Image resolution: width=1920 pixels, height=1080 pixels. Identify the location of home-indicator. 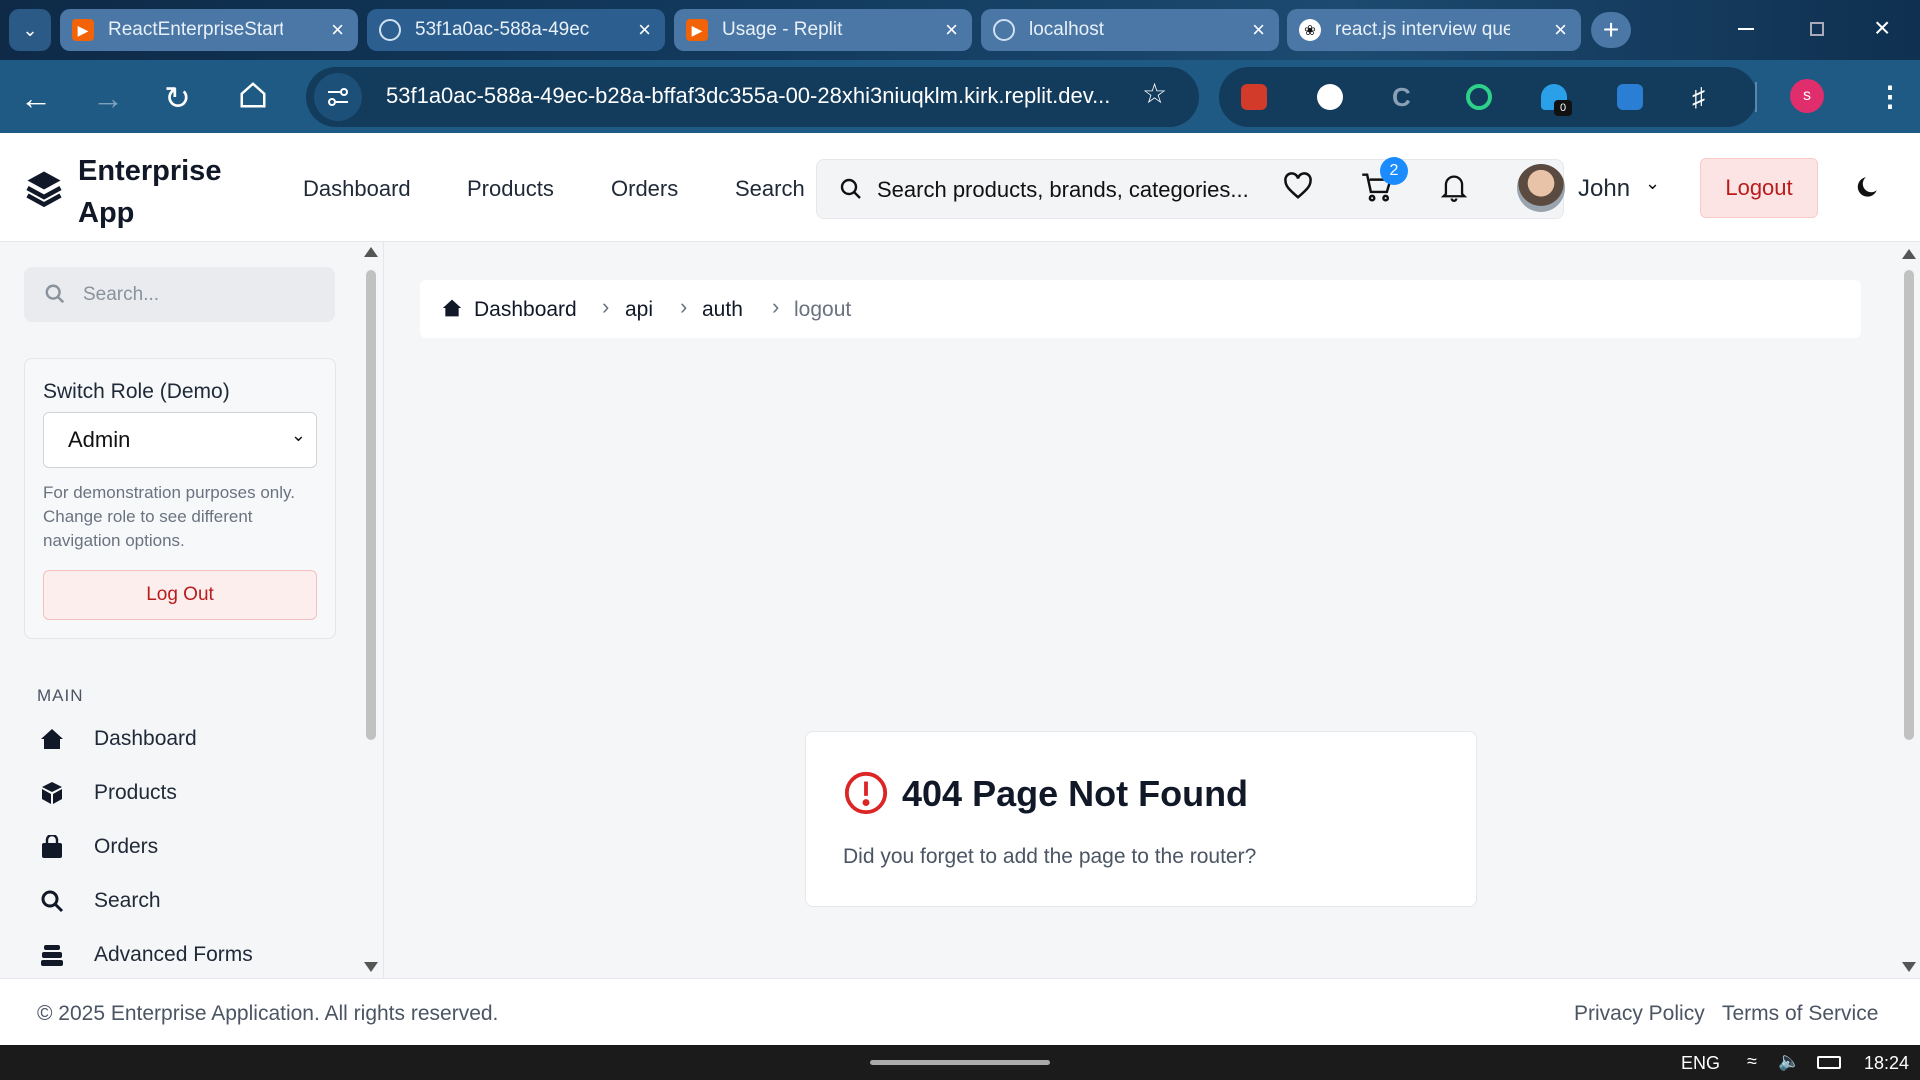
(960, 1062).